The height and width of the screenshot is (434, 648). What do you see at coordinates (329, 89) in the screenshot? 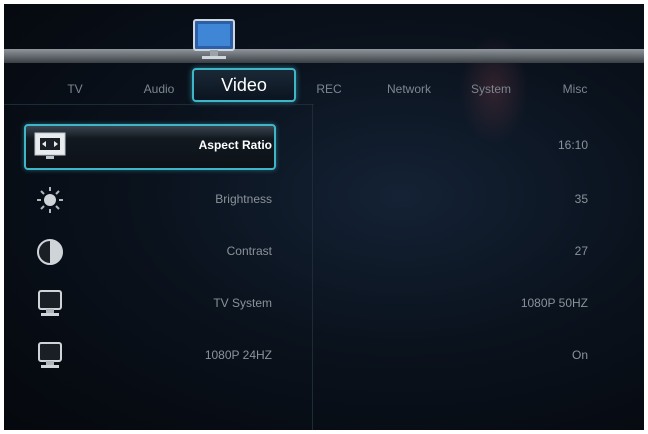
I see `tab-rec: REC` at bounding box center [329, 89].